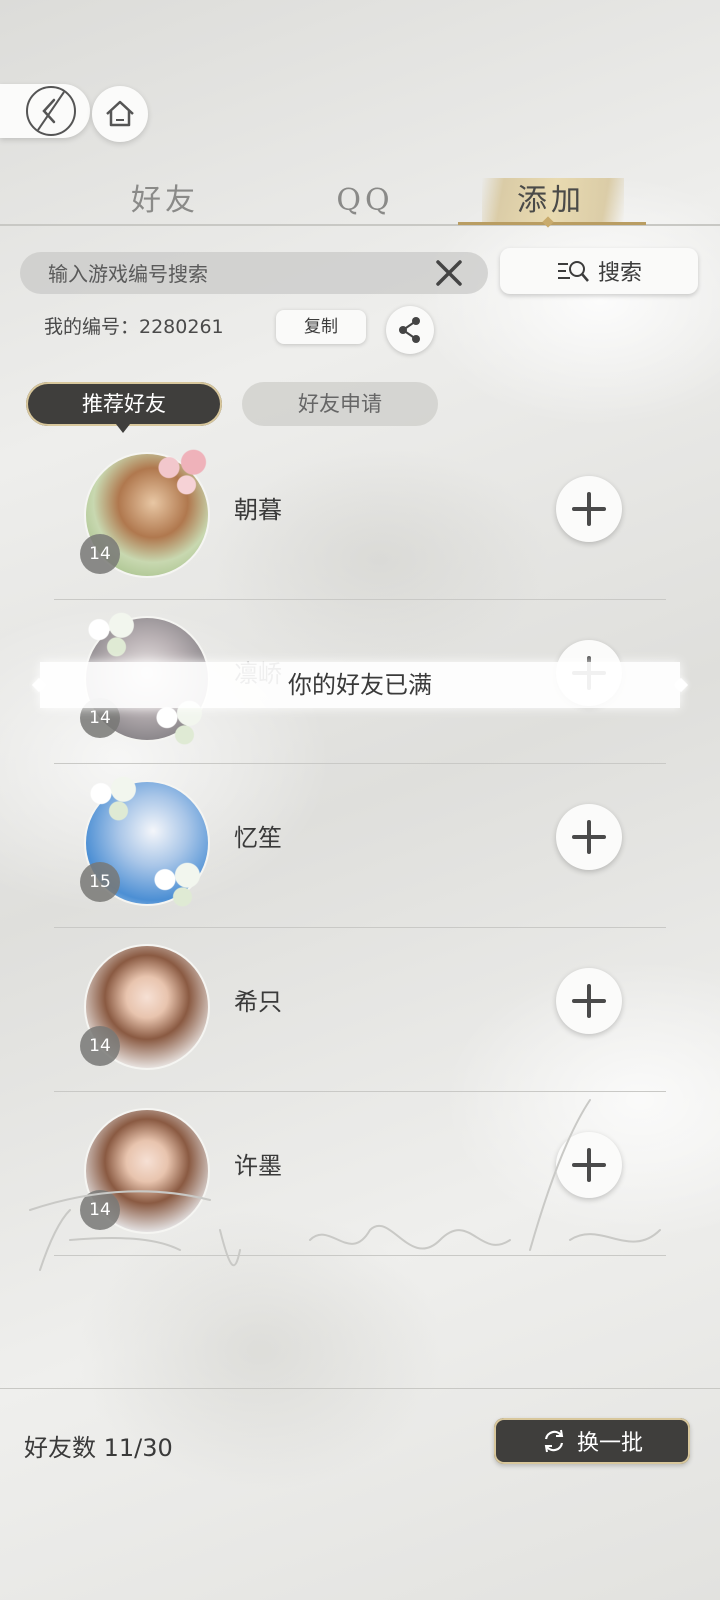  What do you see at coordinates (554, 1441) in the screenshot?
I see `refresh-icon` at bounding box center [554, 1441].